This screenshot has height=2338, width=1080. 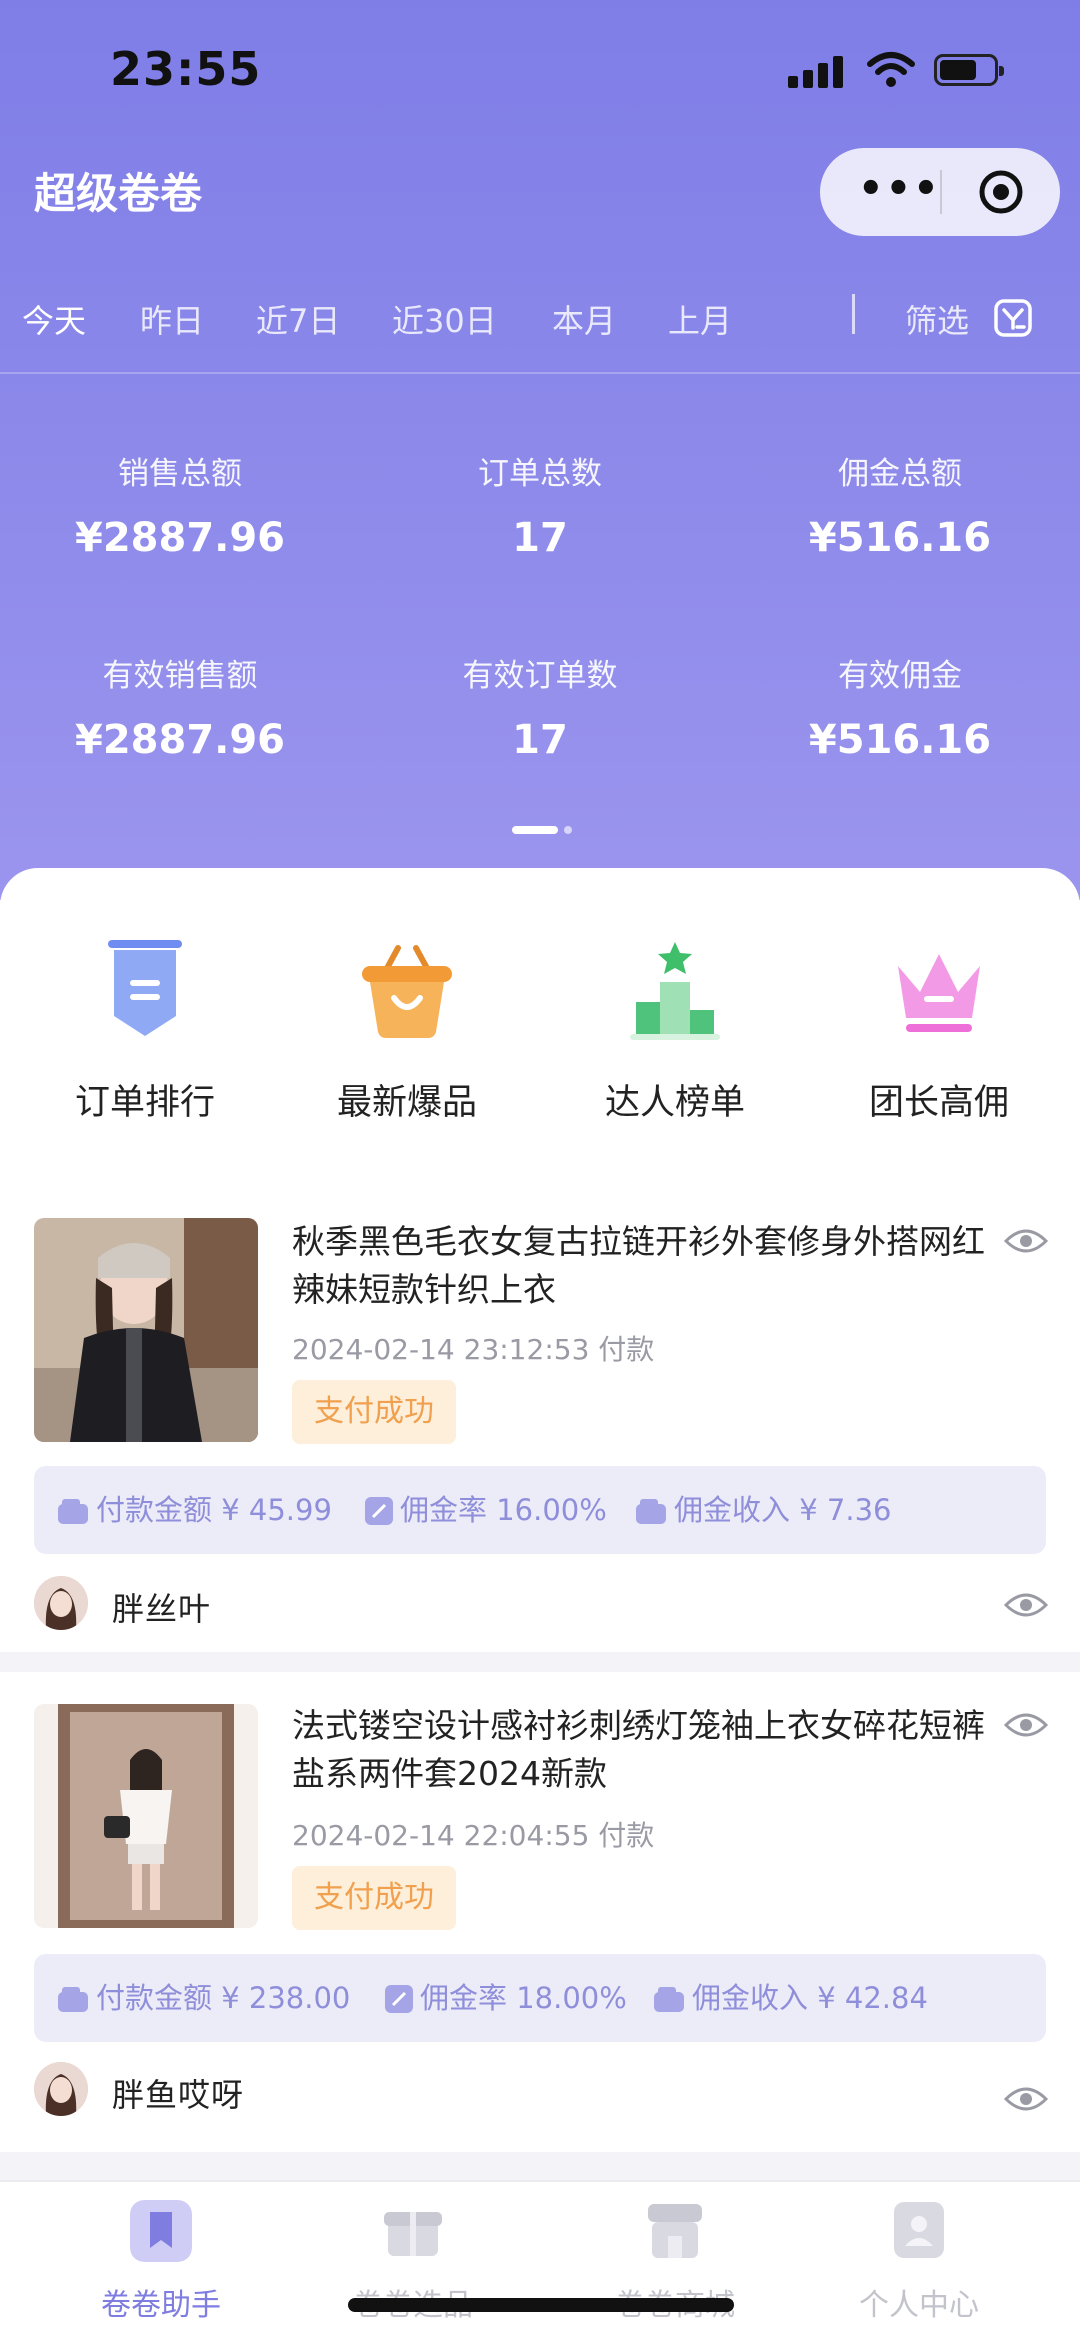 What do you see at coordinates (919, 2230) in the screenshot?
I see `user-icon` at bounding box center [919, 2230].